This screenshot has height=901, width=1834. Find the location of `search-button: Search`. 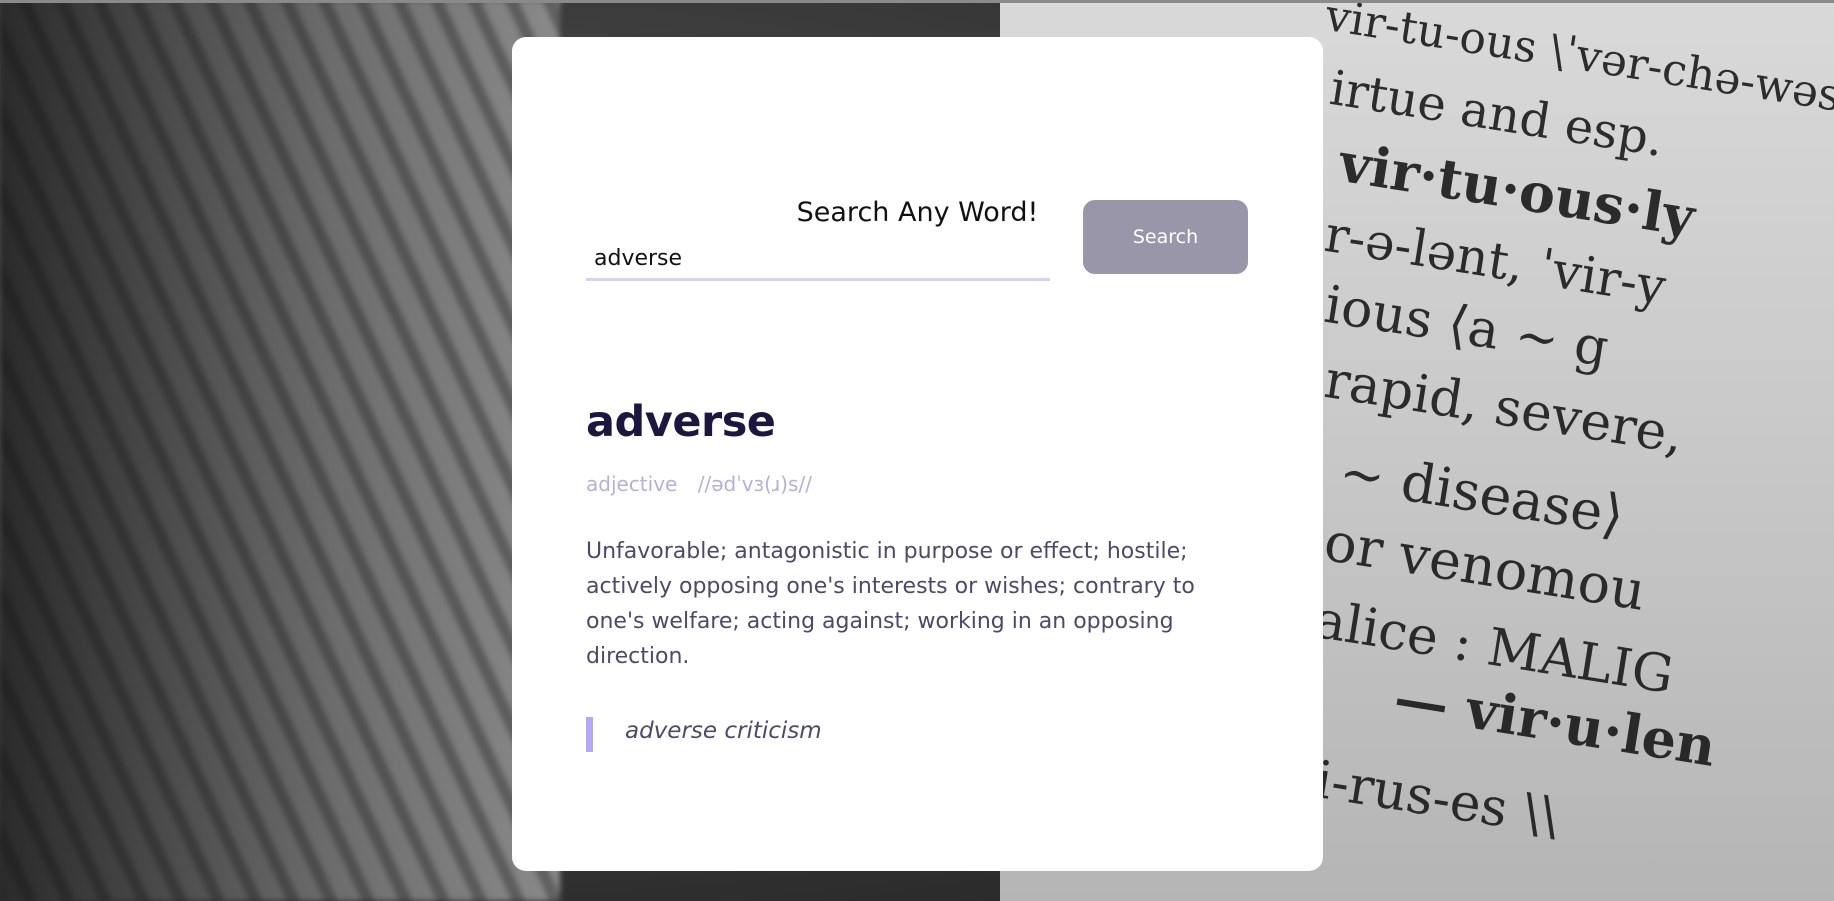

search-button: Search is located at coordinates (1165, 237).